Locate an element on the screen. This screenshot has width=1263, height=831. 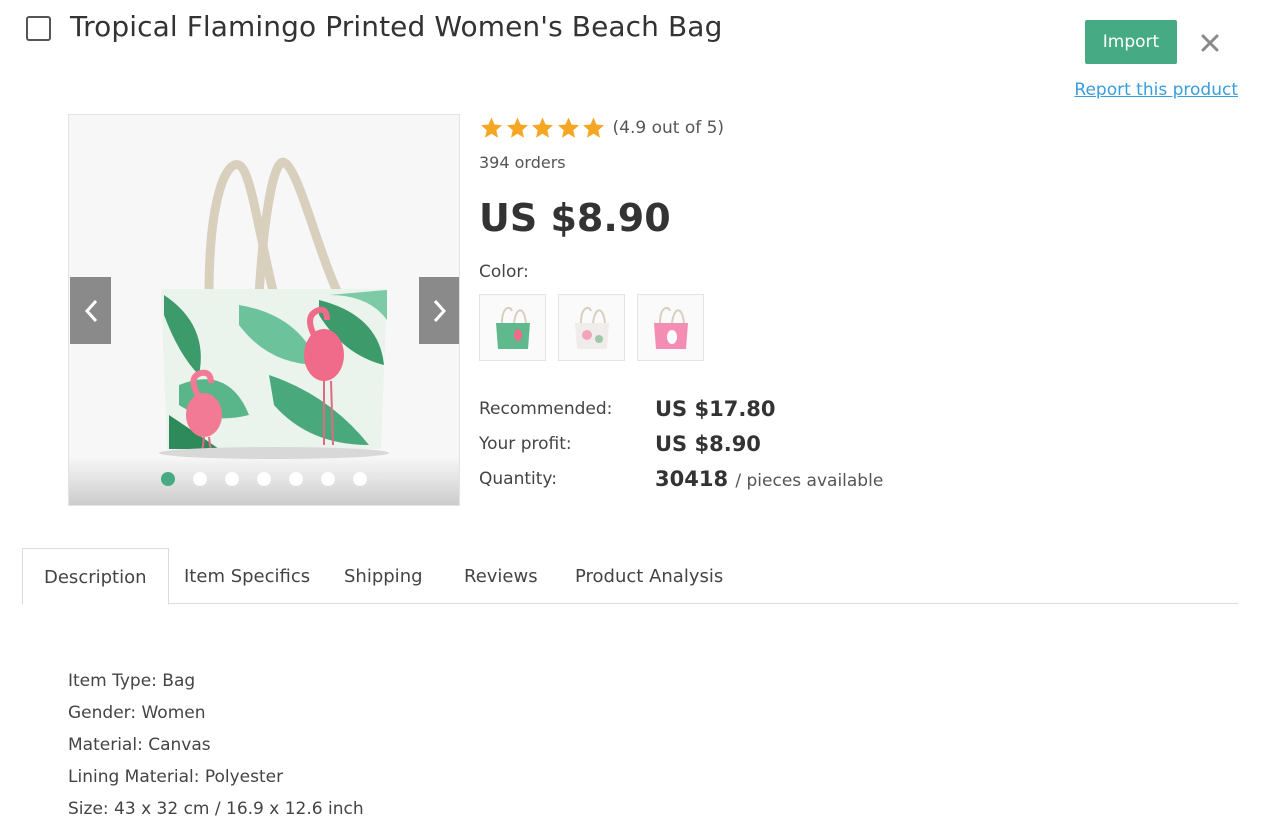
profit-label: Your profit: is located at coordinates (525, 444).